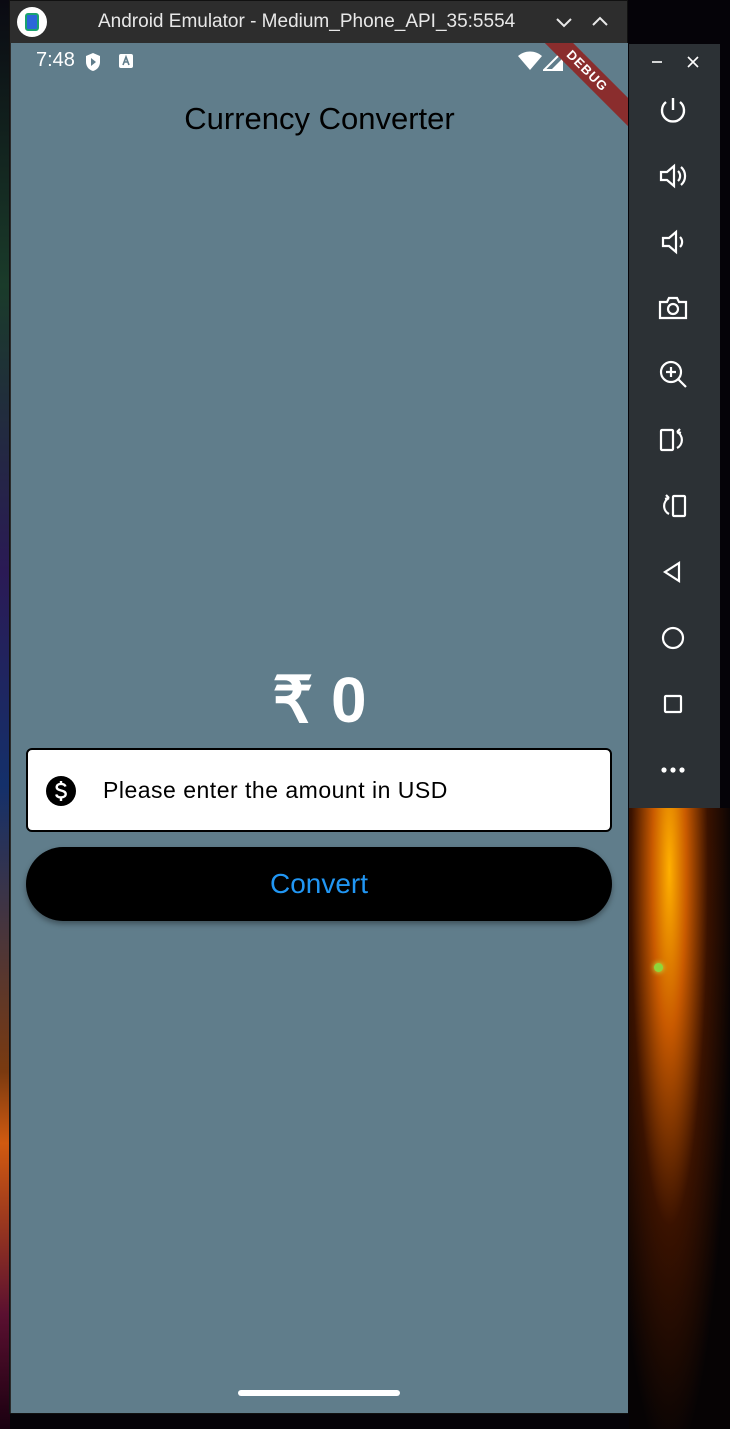  What do you see at coordinates (93, 64) in the screenshot?
I see `shield-icon` at bounding box center [93, 64].